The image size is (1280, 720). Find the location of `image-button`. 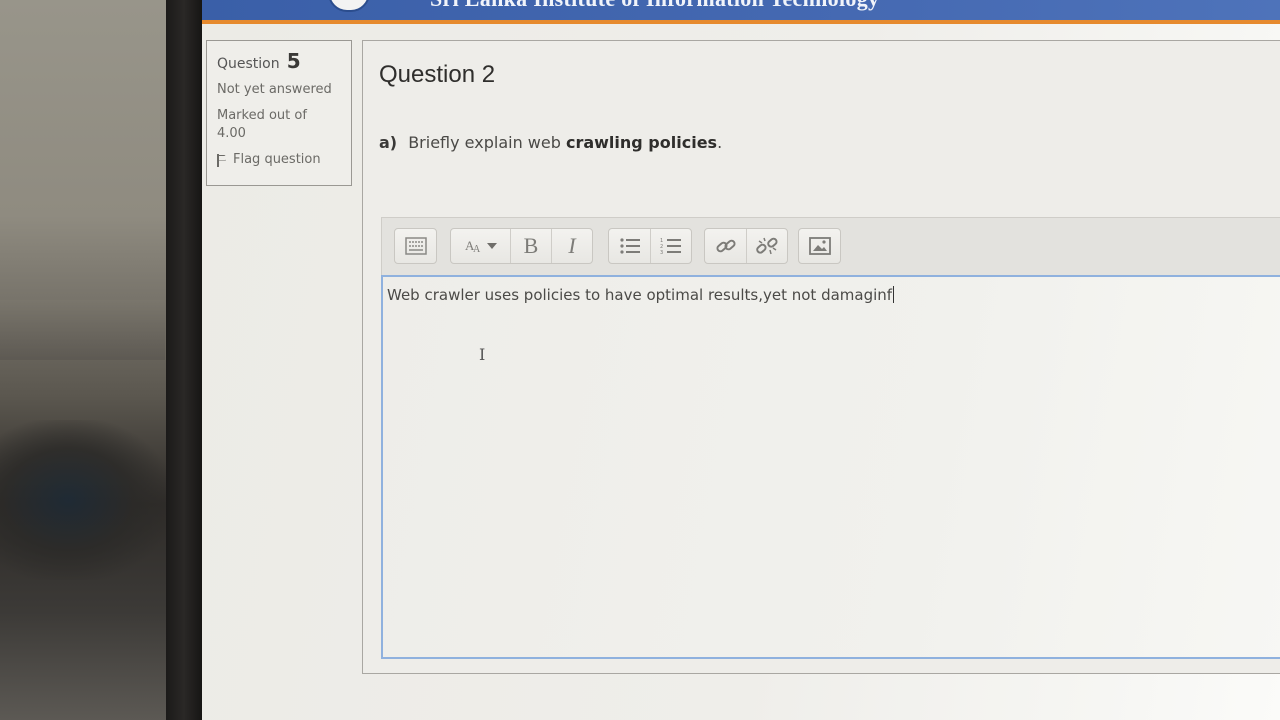

image-button is located at coordinates (819, 246).